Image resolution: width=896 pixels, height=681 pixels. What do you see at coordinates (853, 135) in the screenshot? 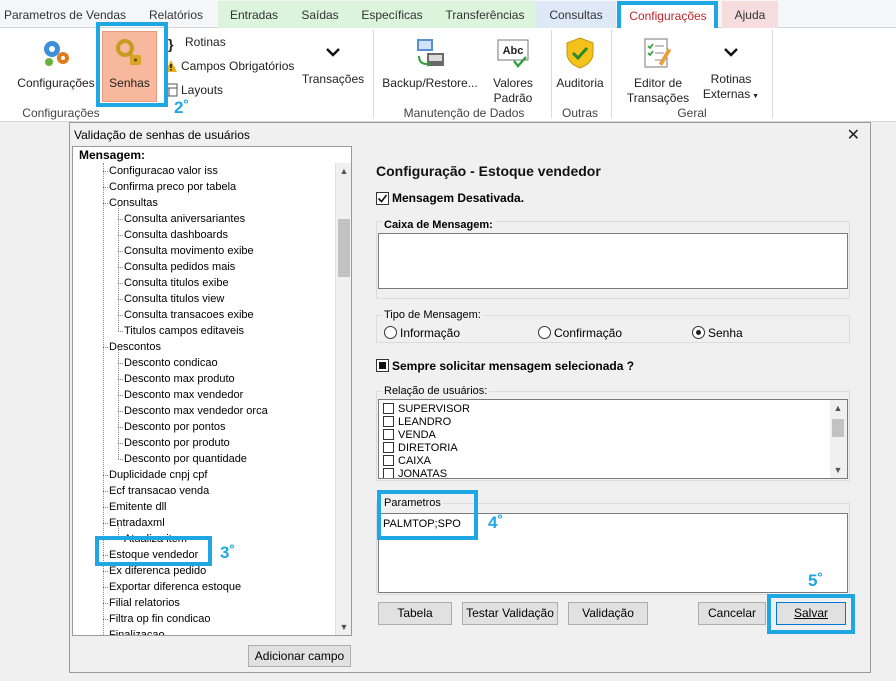
I see `close-icon: ✕` at bounding box center [853, 135].